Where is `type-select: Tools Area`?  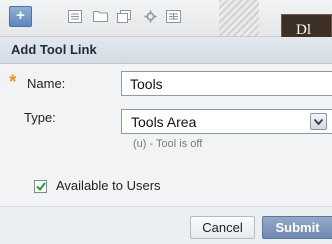 type-select: Tools Area is located at coordinates (226, 121).